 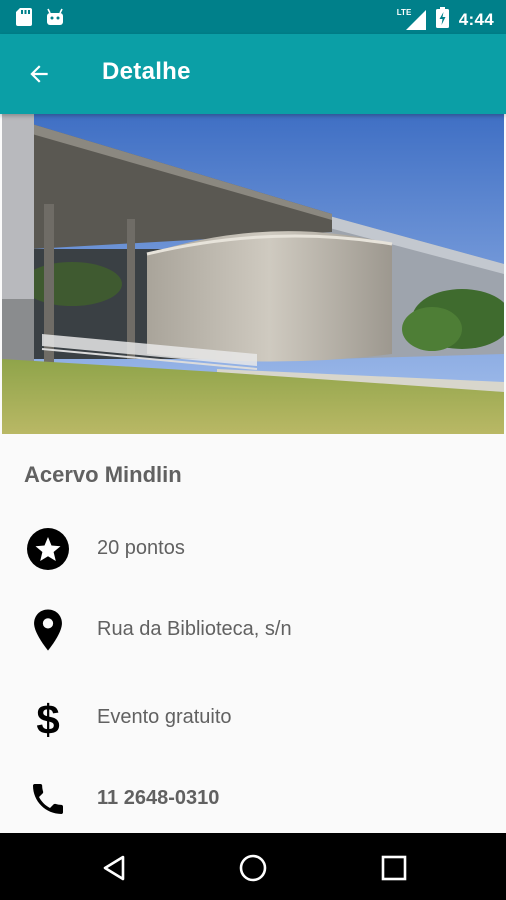 What do you see at coordinates (253, 74) in the screenshot?
I see `app-bar: Detalhe` at bounding box center [253, 74].